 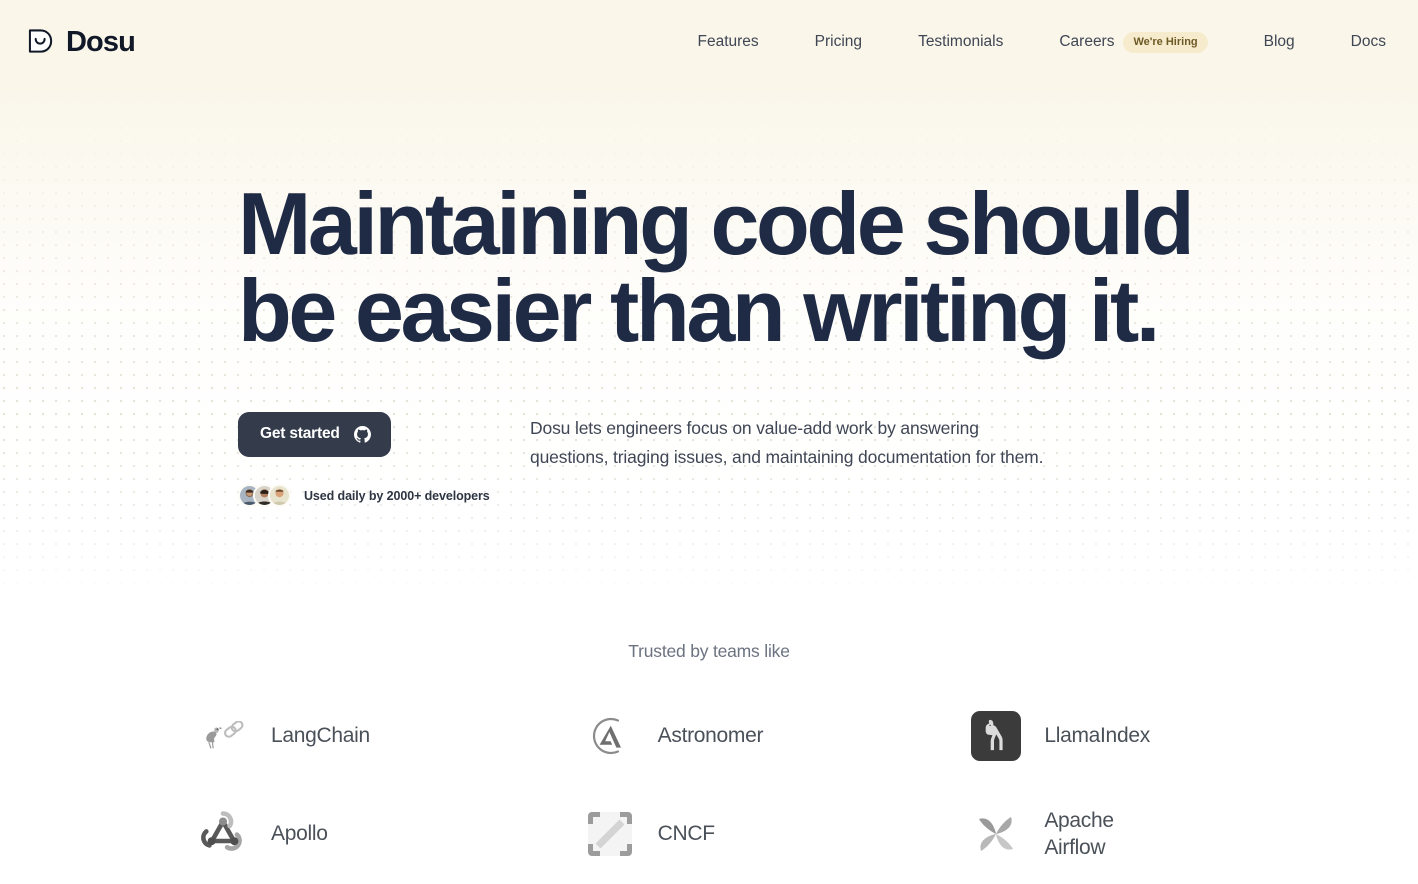 What do you see at coordinates (264, 496) in the screenshot?
I see `avatar-group` at bounding box center [264, 496].